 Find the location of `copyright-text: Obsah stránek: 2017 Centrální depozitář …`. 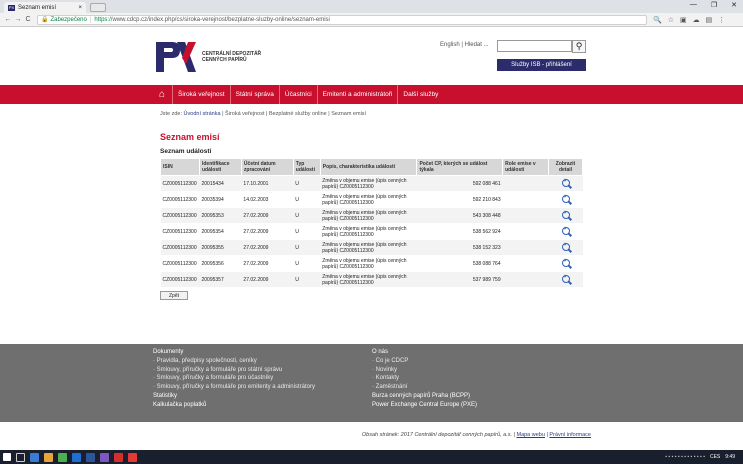

copyright-text: Obsah stránek: 2017 Centrální depozitář … is located at coordinates (439, 435).